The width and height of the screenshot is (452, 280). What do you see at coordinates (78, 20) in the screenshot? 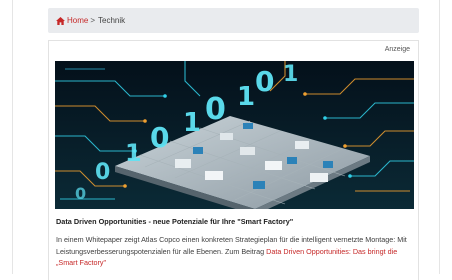
I see `breadcrumb-home-label: Home` at bounding box center [78, 20].